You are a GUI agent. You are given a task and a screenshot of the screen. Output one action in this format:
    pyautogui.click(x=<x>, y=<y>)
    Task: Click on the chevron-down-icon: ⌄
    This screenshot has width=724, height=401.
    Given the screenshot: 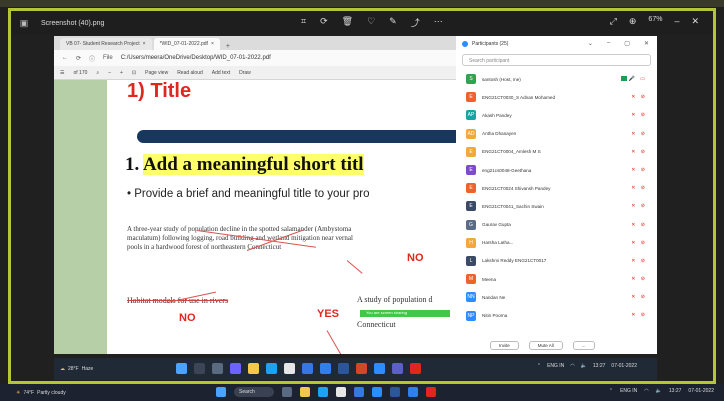 What is the action you would take?
    pyautogui.click(x=590, y=43)
    